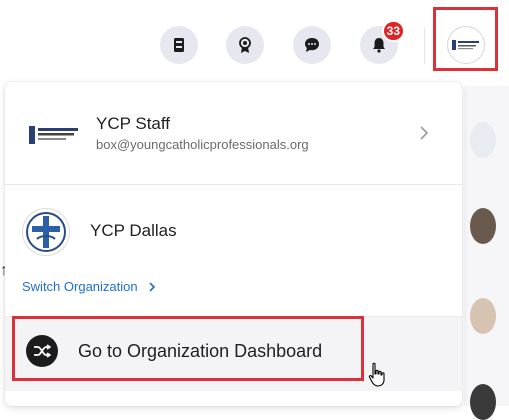 This screenshot has width=509, height=420. I want to click on bookmark-icon, so click(179, 45).